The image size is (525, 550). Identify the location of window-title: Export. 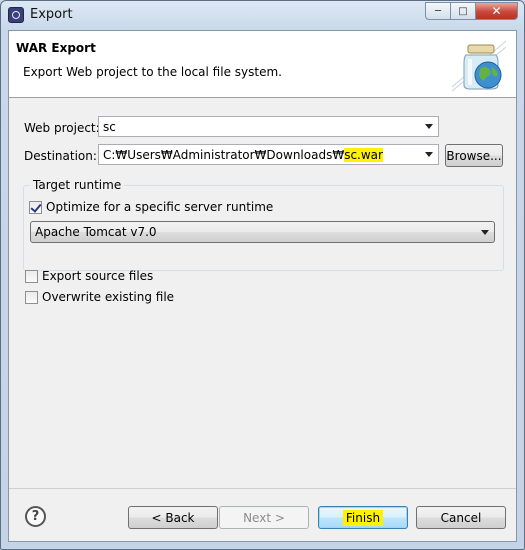
(51, 14).